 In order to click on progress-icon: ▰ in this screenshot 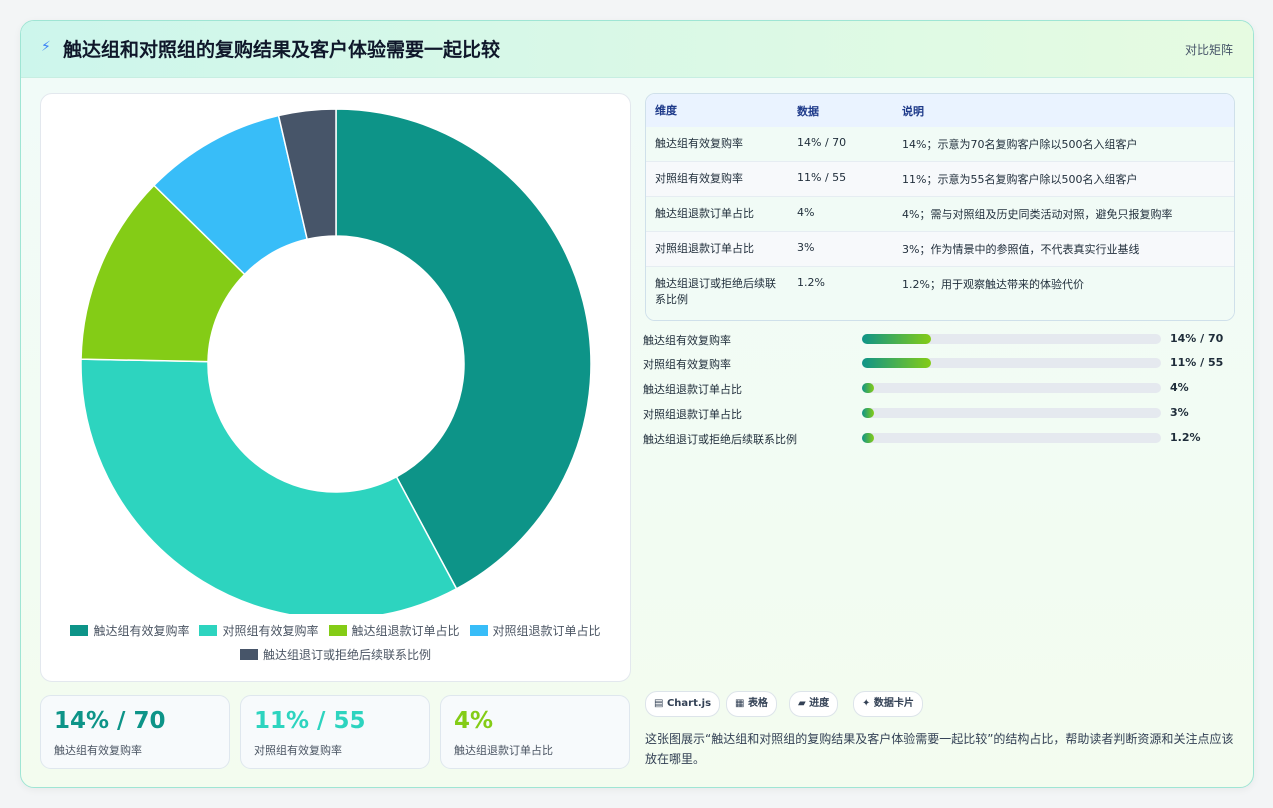, I will do `click(804, 703)`.